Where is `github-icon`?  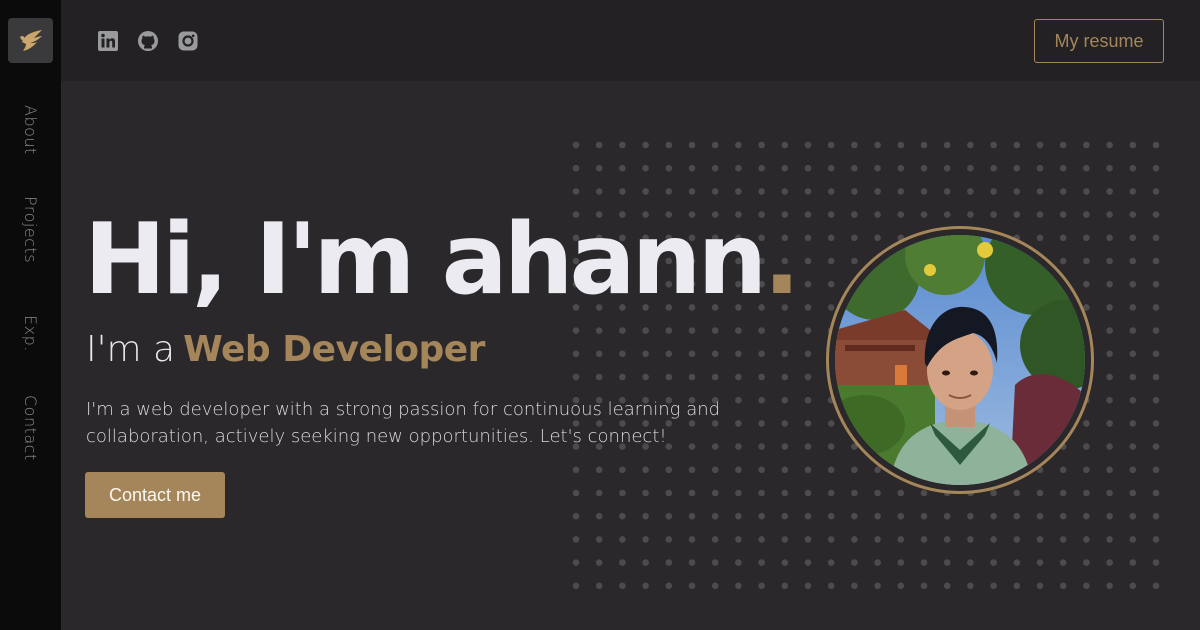
github-icon is located at coordinates (148, 41).